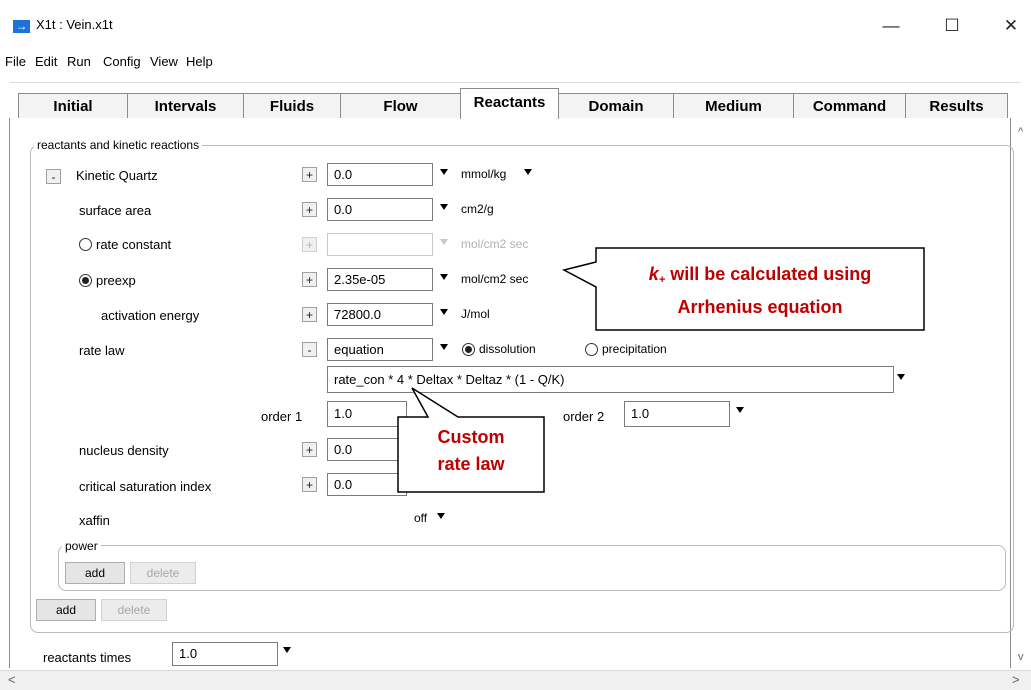 This screenshot has height=690, width=1031. Describe the element at coordinates (760, 307) in the screenshot. I see `arrhenius-line2: Arrhenius equation` at that location.